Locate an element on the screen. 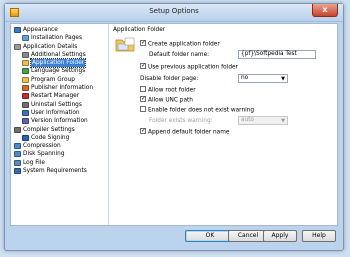  enable-warning-checkbox: Enable folder does not exist warning is located at coordinates (197, 110).